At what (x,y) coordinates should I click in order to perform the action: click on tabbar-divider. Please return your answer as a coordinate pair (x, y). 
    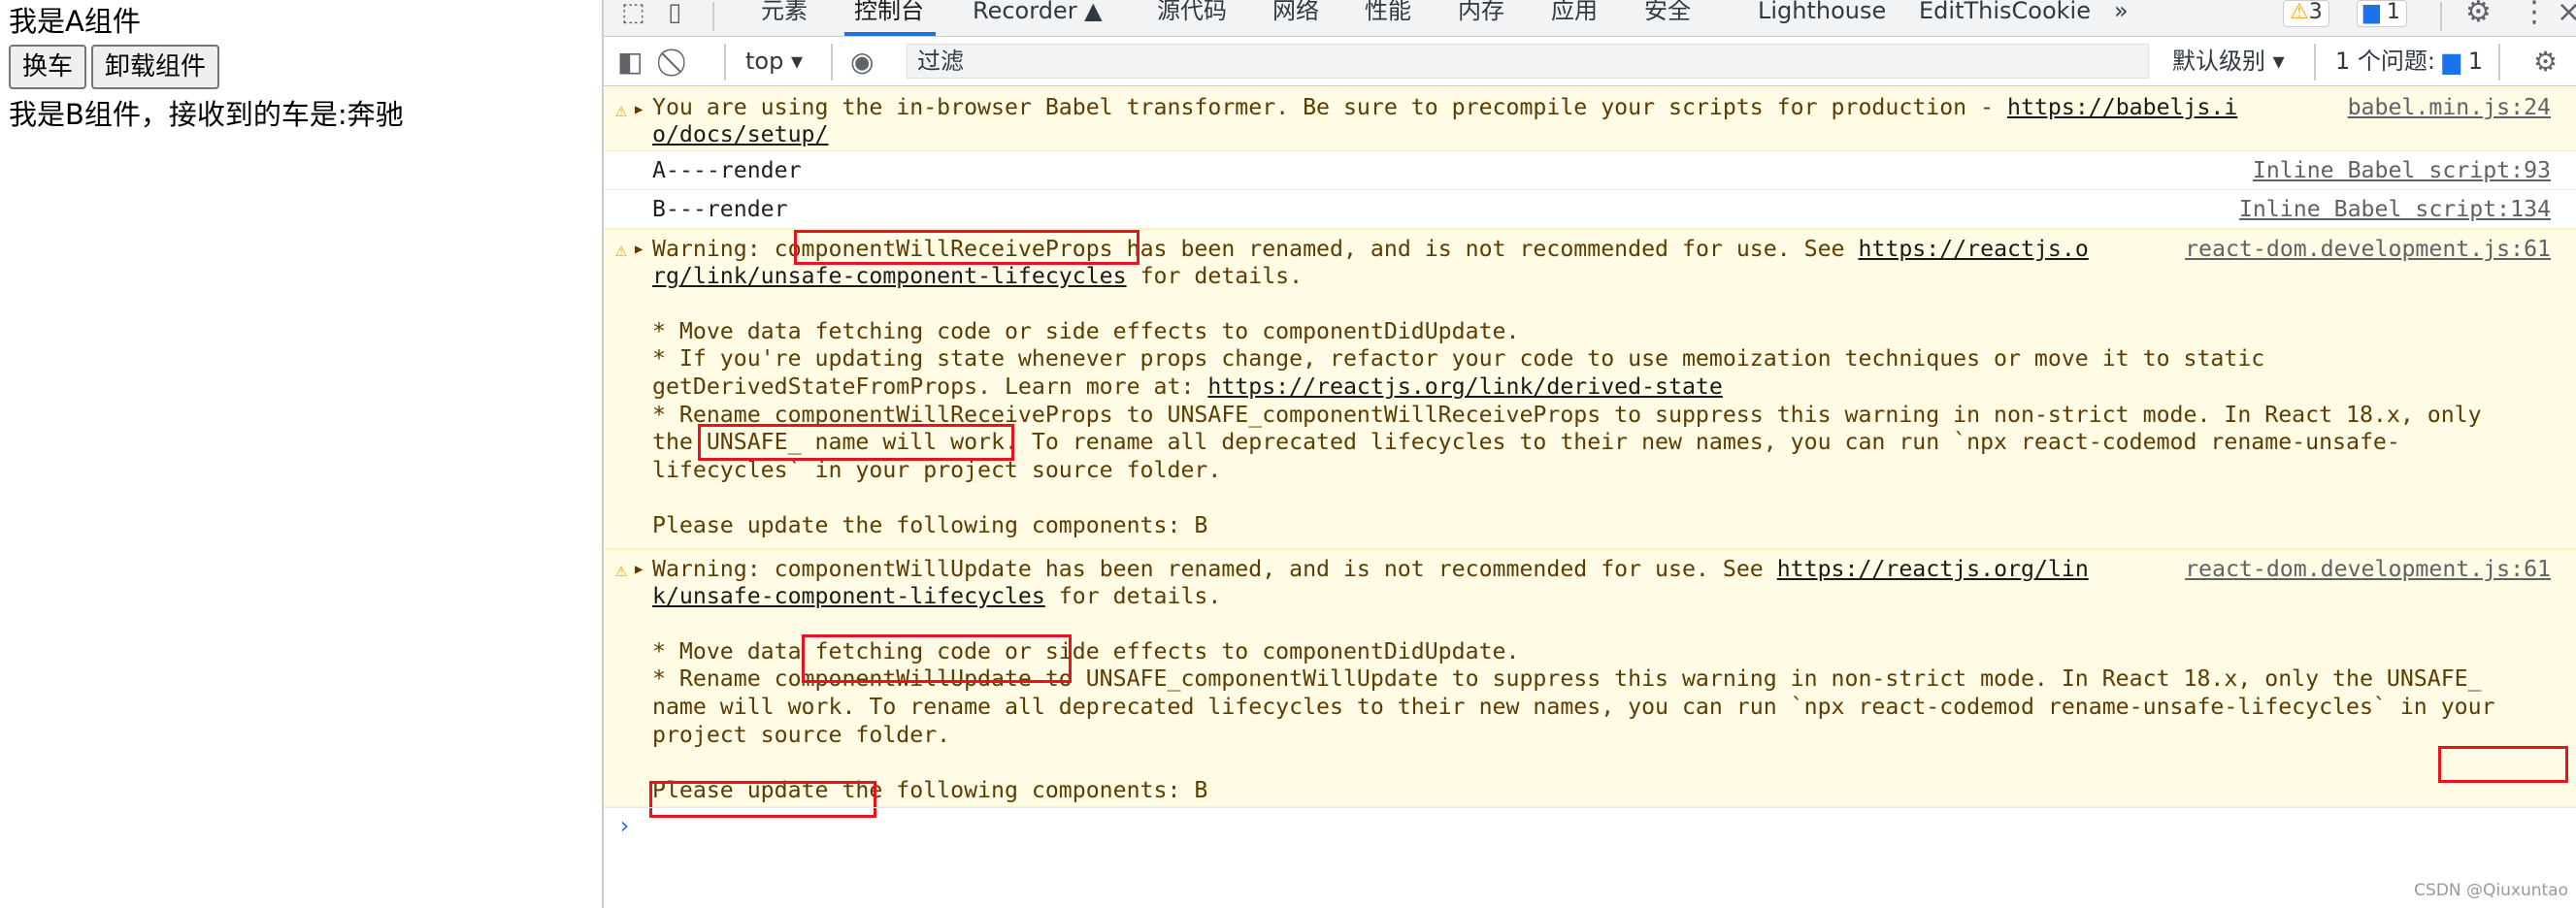
    Looking at the image, I should click on (713, 16).